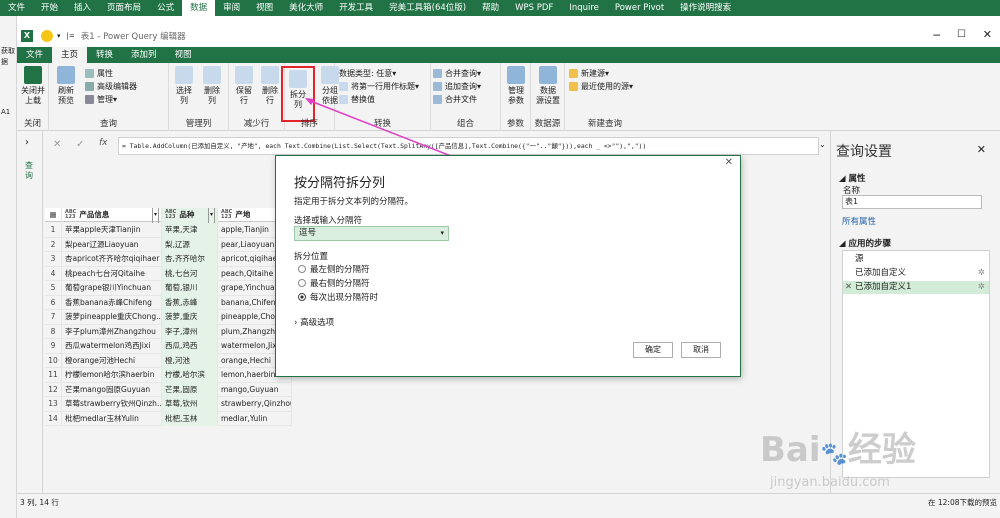  I want to click on excel-tab: 完美工具箱(64位版), so click(427, 8).